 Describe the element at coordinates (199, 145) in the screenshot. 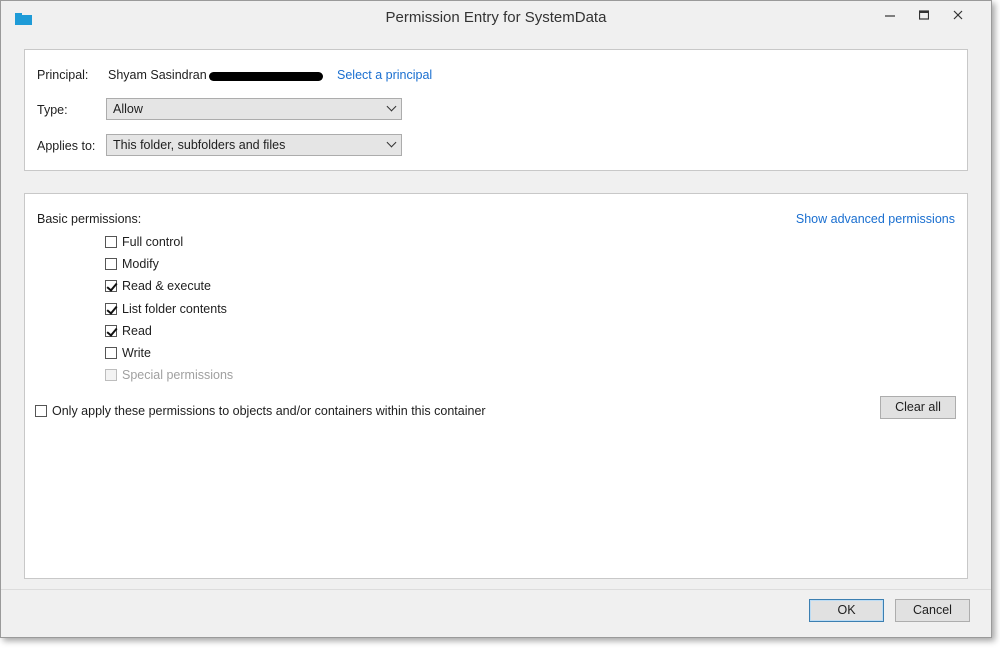

I see `applies-to-value: This folder, subfolders and files` at that location.